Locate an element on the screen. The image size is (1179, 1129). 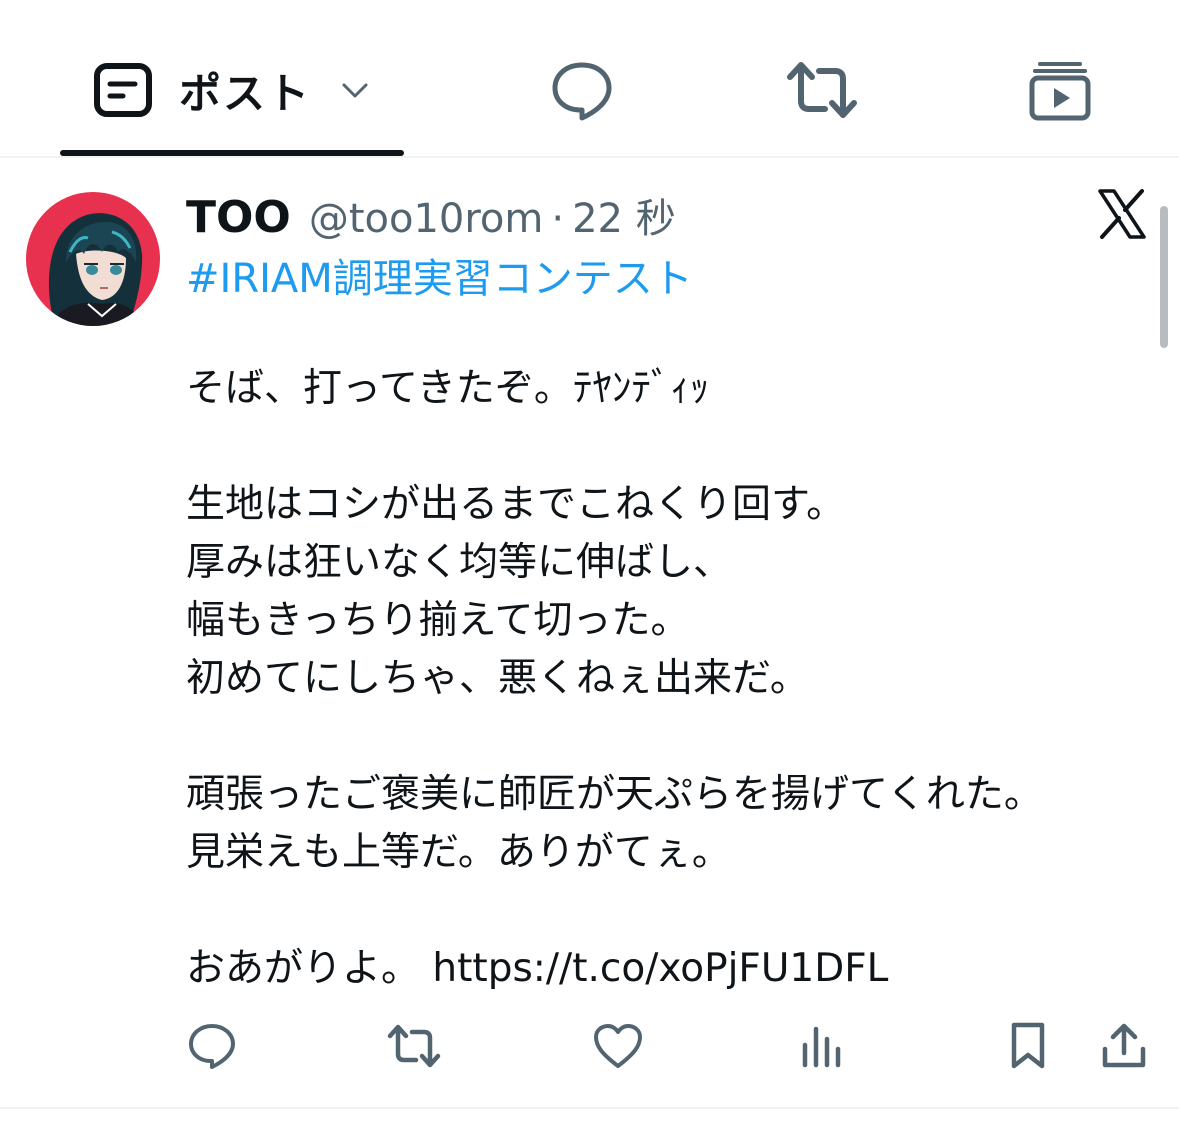
avatar is located at coordinates (93, 259).